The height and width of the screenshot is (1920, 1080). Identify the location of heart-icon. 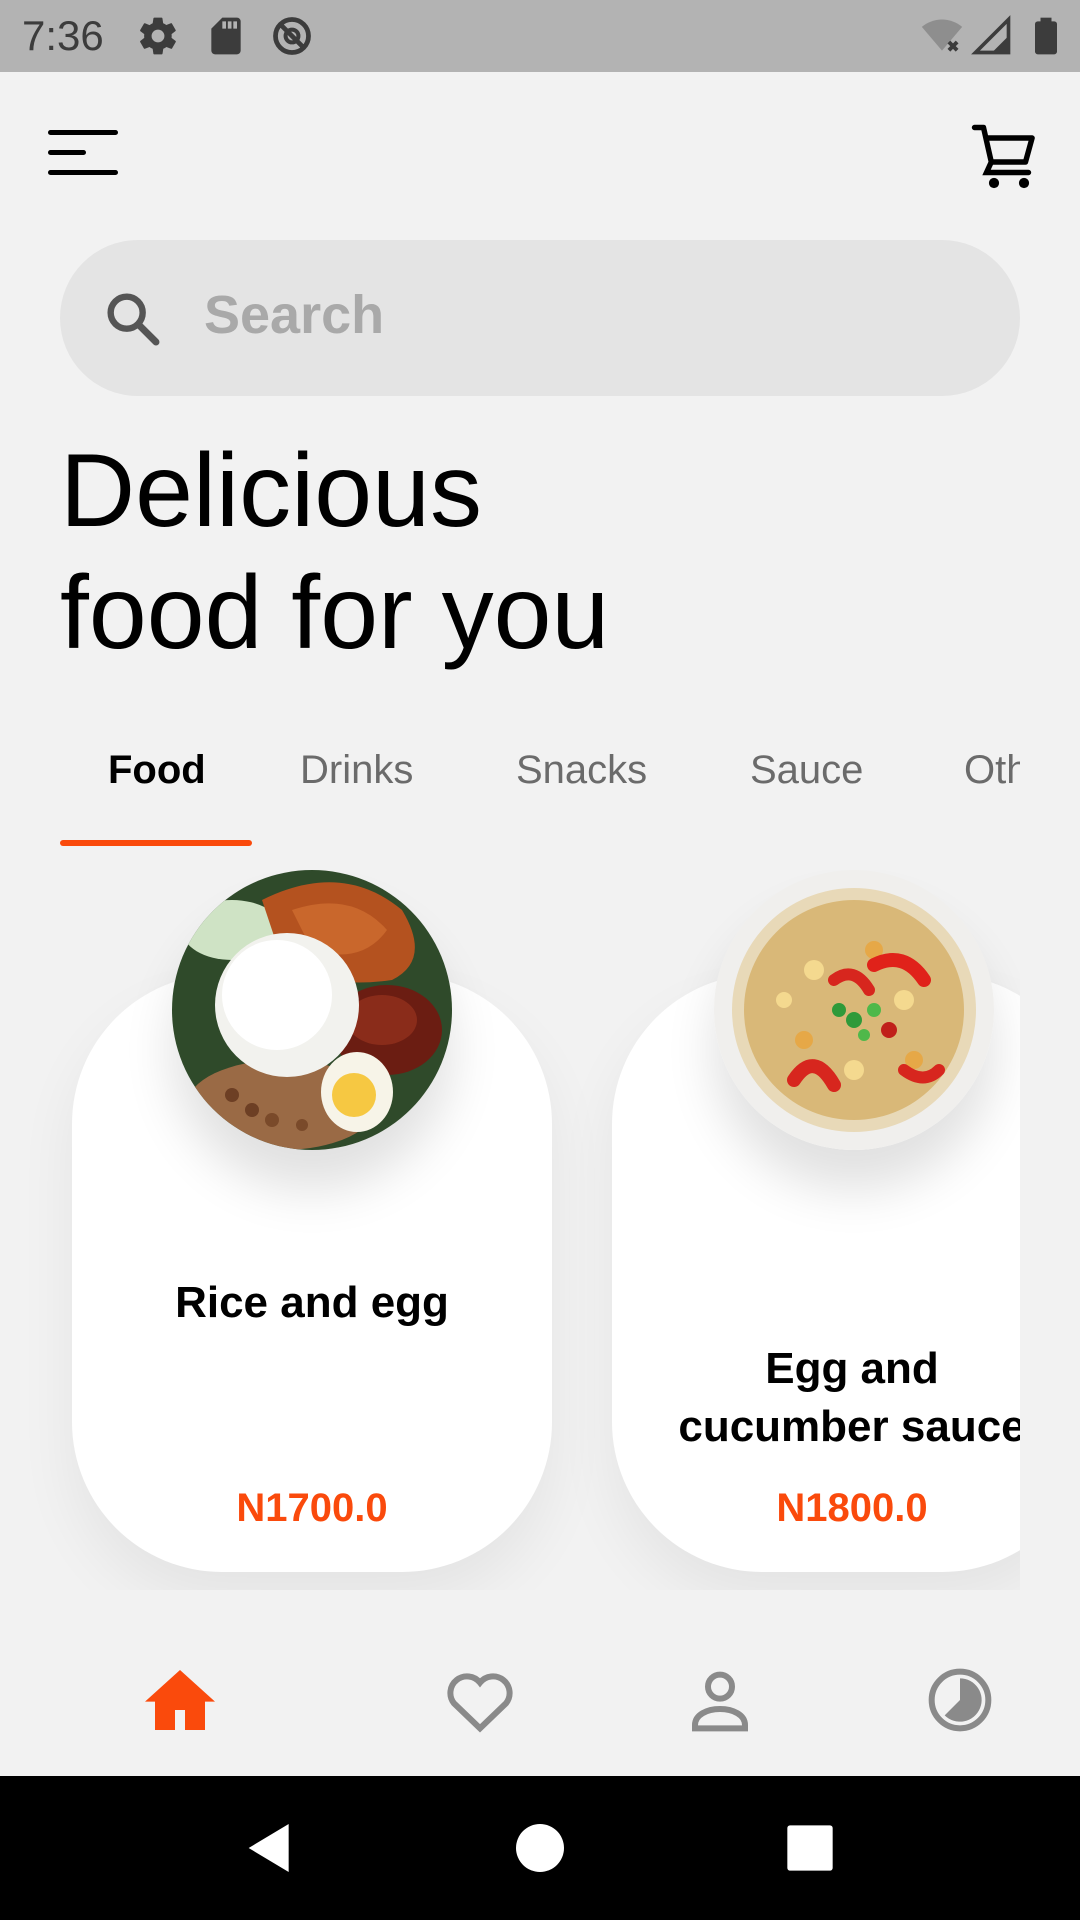
(480, 1703).